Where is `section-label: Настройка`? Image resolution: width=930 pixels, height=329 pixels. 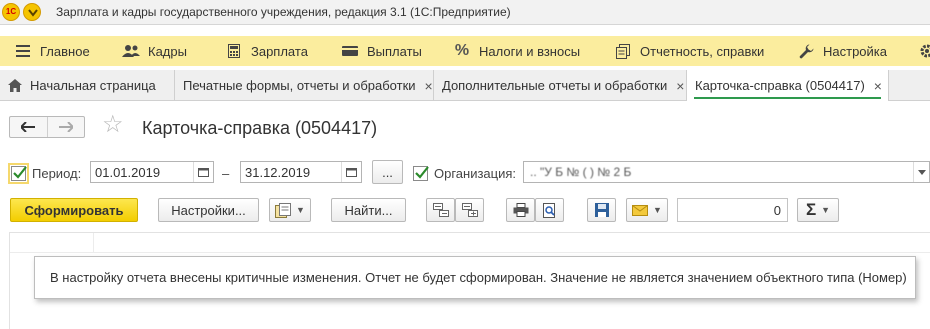
section-label: Настройка is located at coordinates (855, 51).